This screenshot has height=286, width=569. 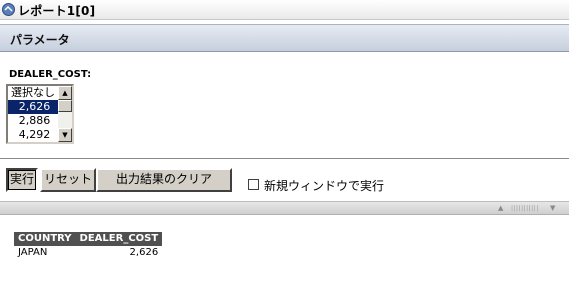 What do you see at coordinates (33, 252) in the screenshot?
I see `table-cell: JAPAN` at bounding box center [33, 252].